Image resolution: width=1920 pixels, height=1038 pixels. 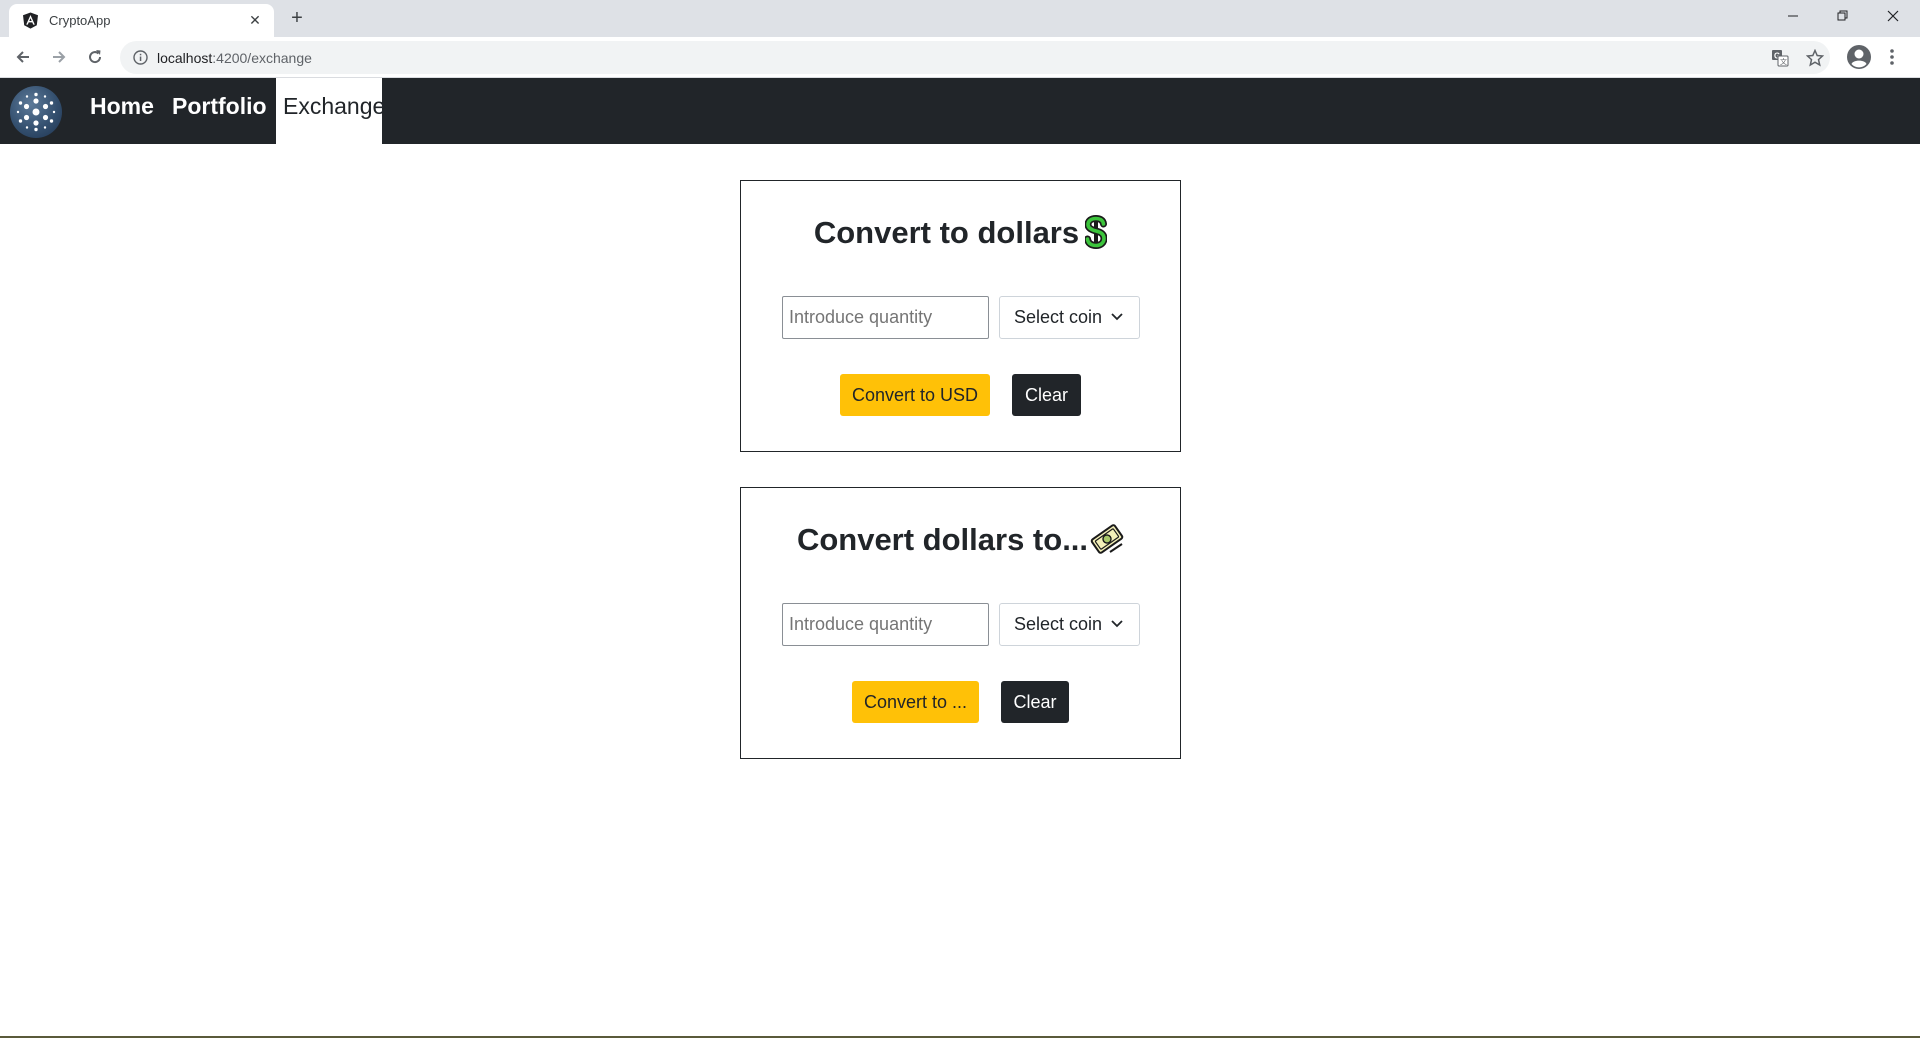 I want to click on svg-text: 文, so click(x=1783, y=61).